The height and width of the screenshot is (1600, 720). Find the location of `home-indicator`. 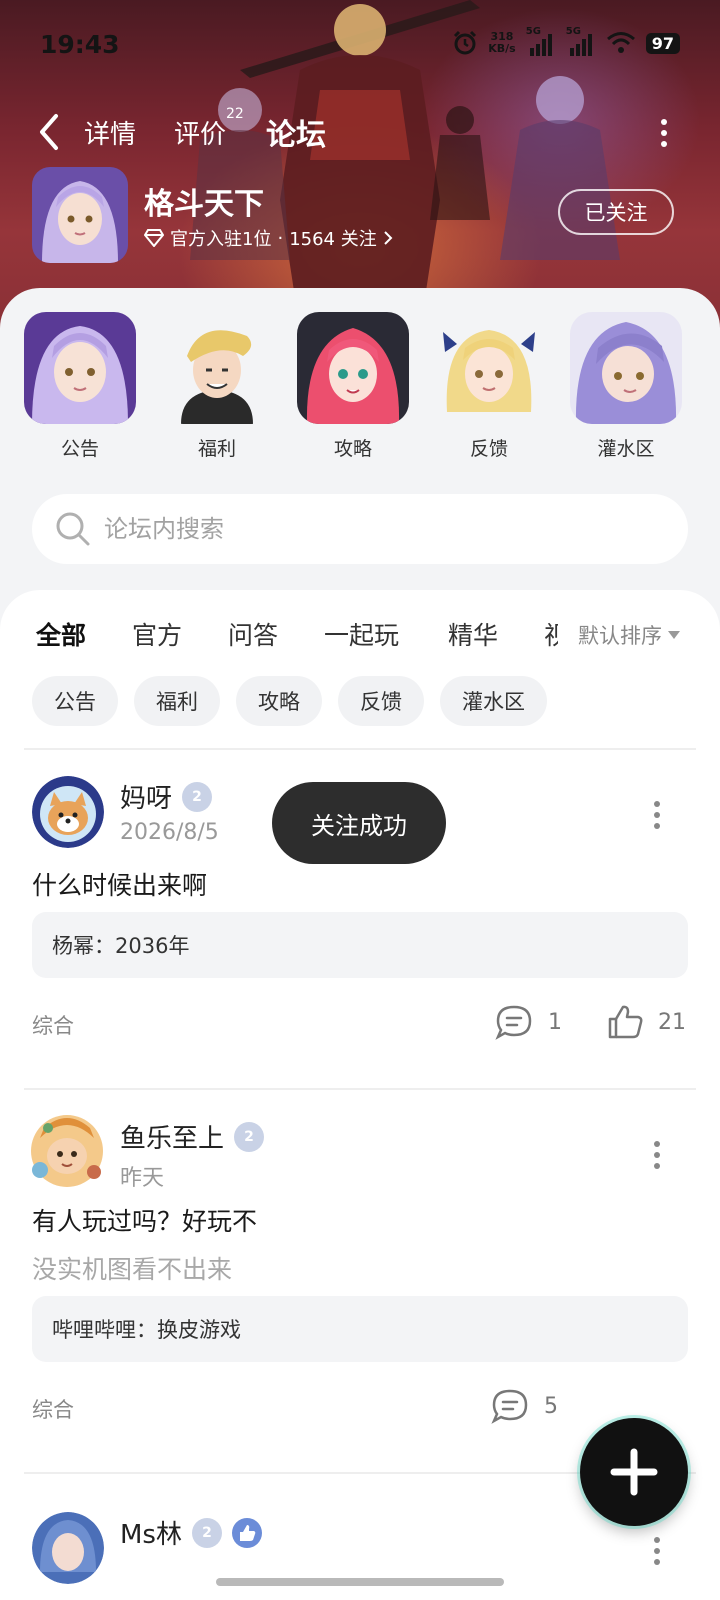

home-indicator is located at coordinates (360, 1582).